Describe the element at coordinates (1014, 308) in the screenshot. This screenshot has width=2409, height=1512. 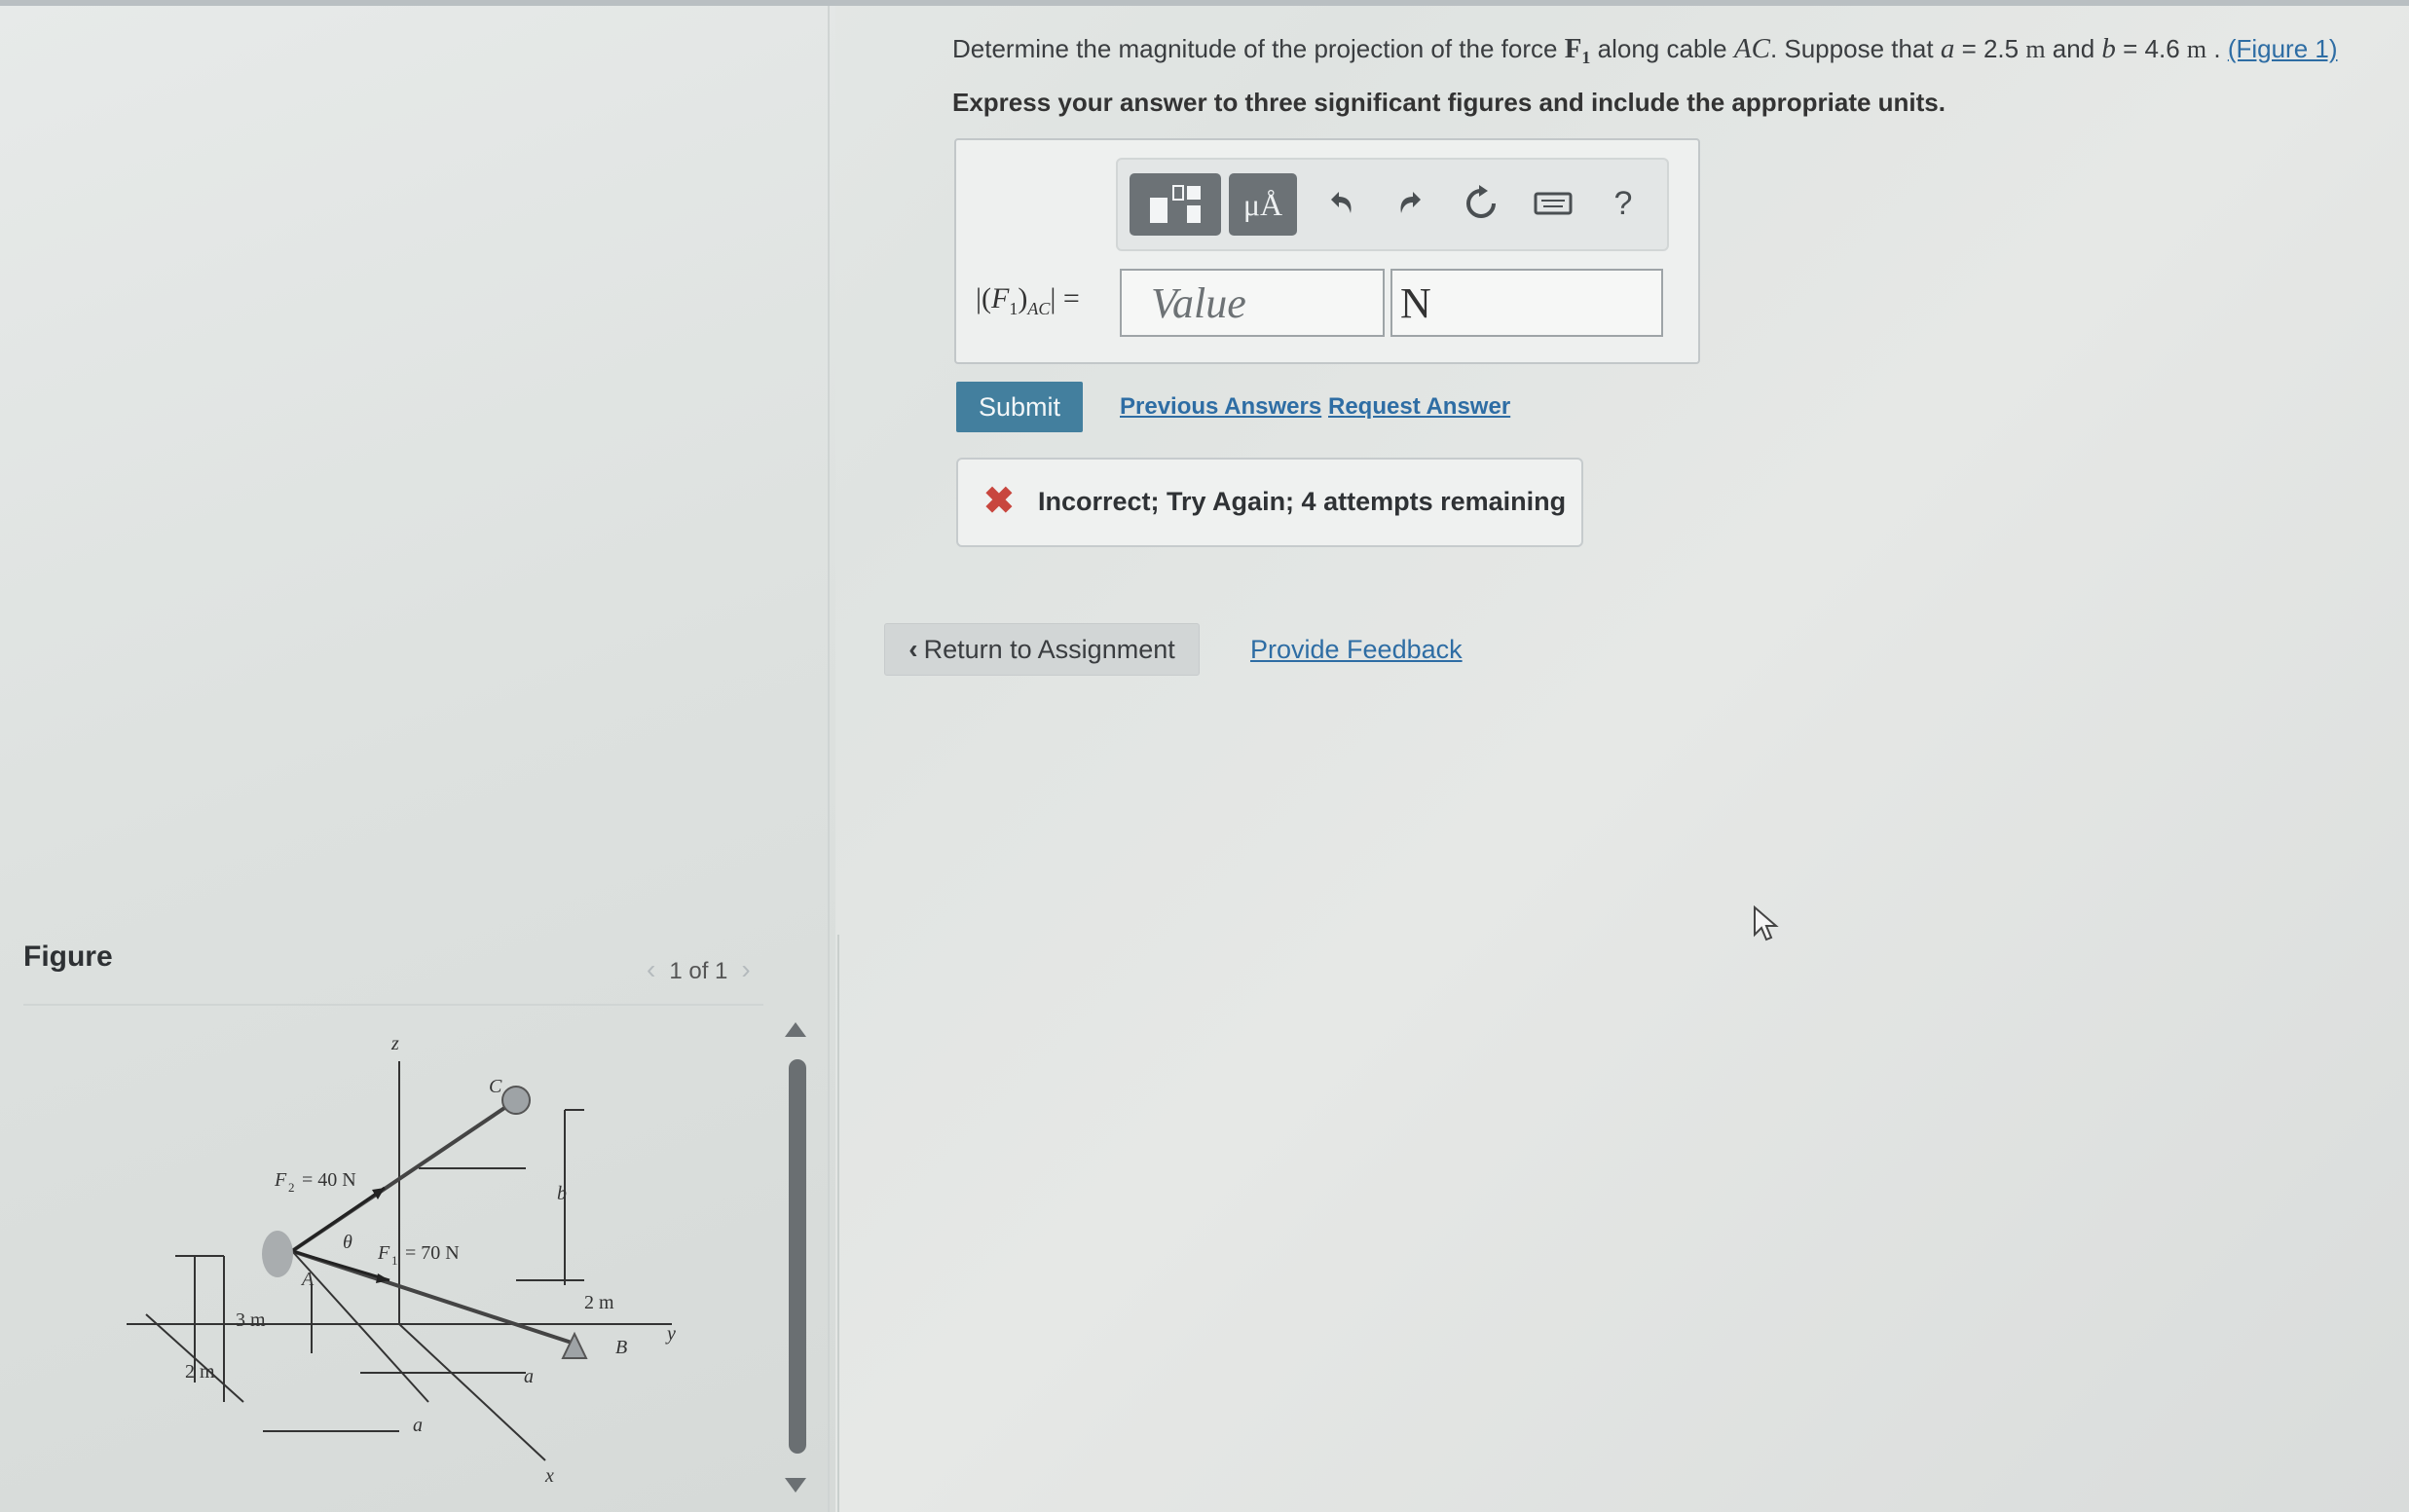
I see `answer-label-sub: 1` at that location.